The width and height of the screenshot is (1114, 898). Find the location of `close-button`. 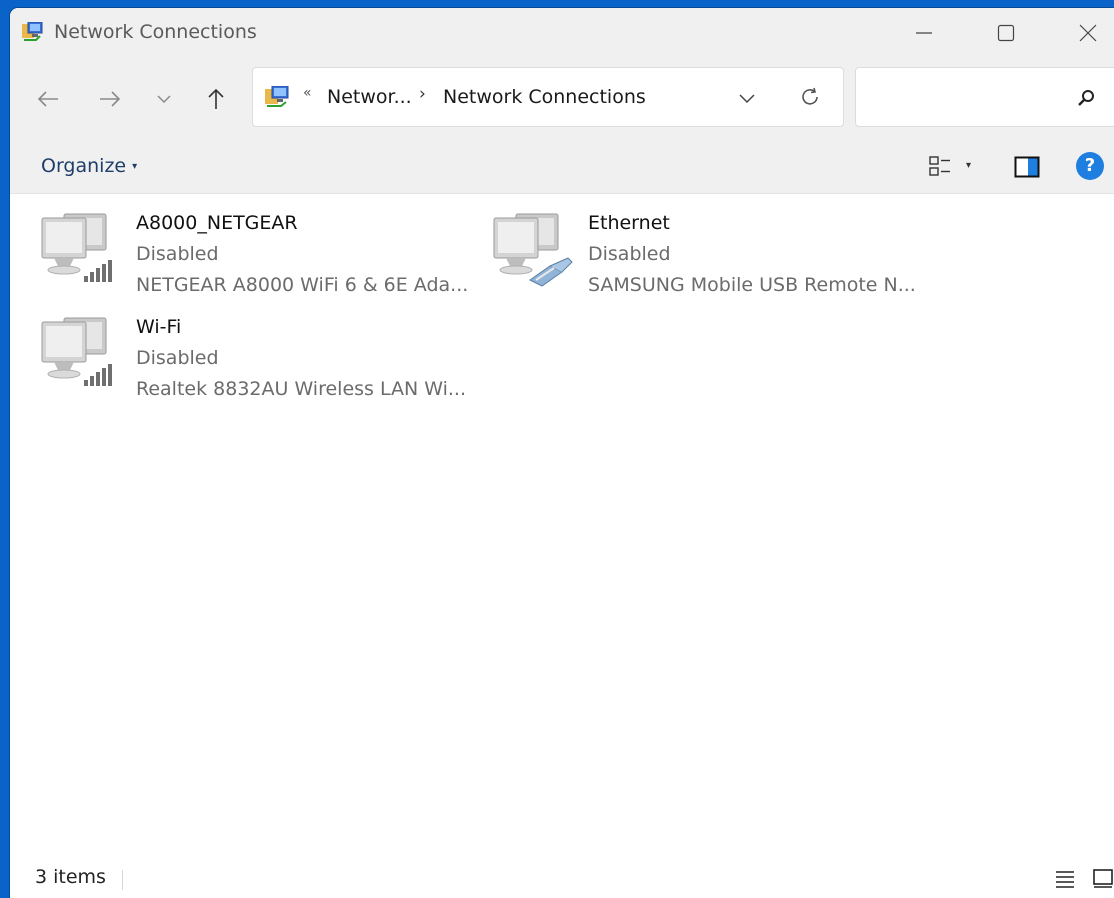

close-button is located at coordinates (1084, 33).